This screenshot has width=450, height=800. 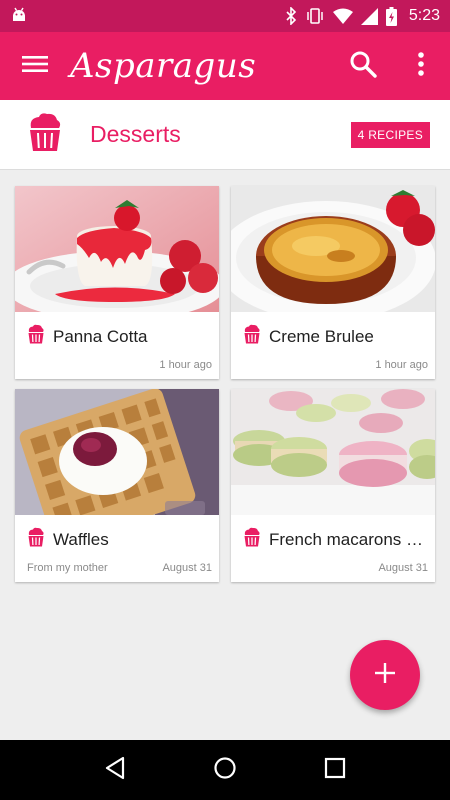 I want to click on back-button, so click(x=115, y=770).